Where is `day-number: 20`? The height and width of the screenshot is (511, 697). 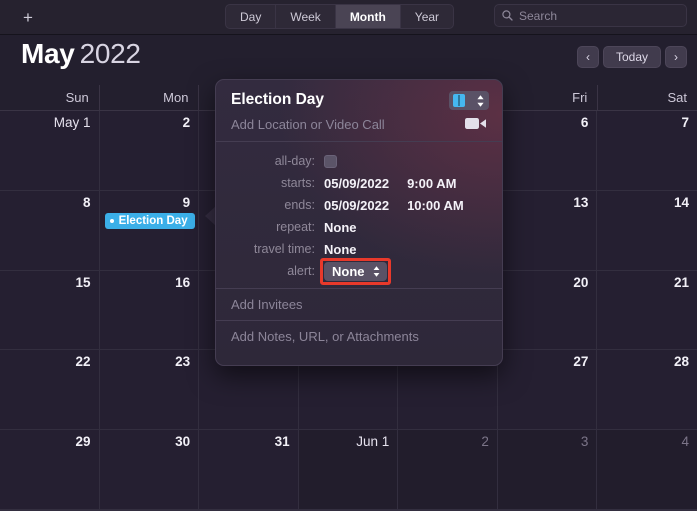 day-number: 20 is located at coordinates (581, 282).